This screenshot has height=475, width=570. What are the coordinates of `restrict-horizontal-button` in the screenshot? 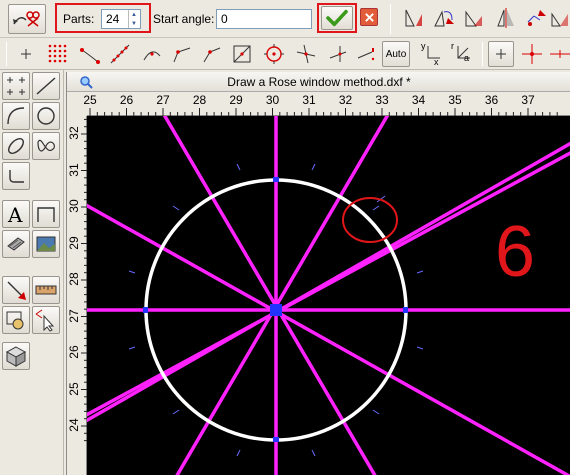 It's located at (558, 54).